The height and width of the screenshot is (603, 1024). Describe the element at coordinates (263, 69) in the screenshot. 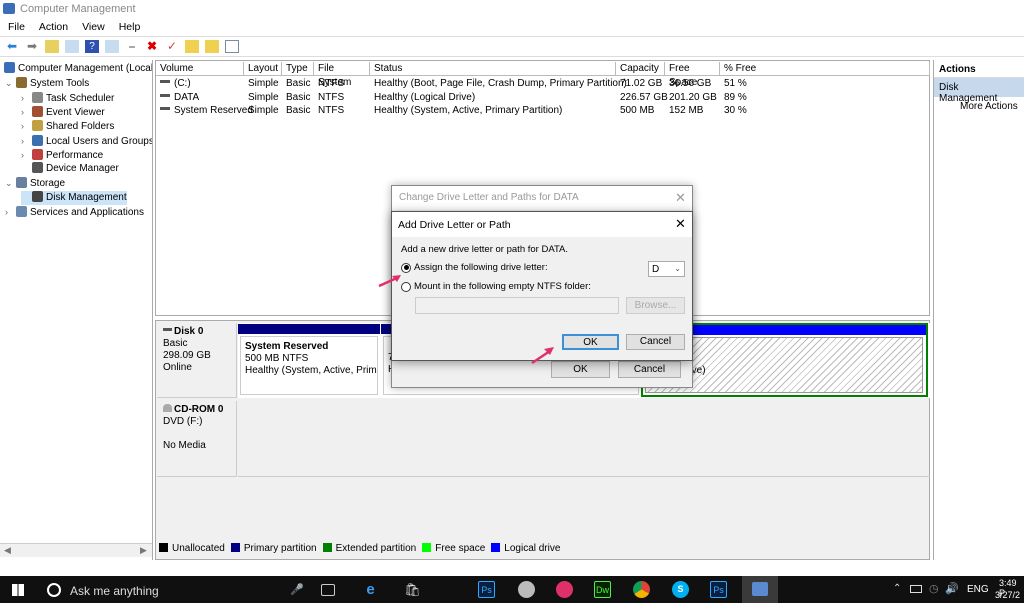

I see `column-header: Layout` at that location.